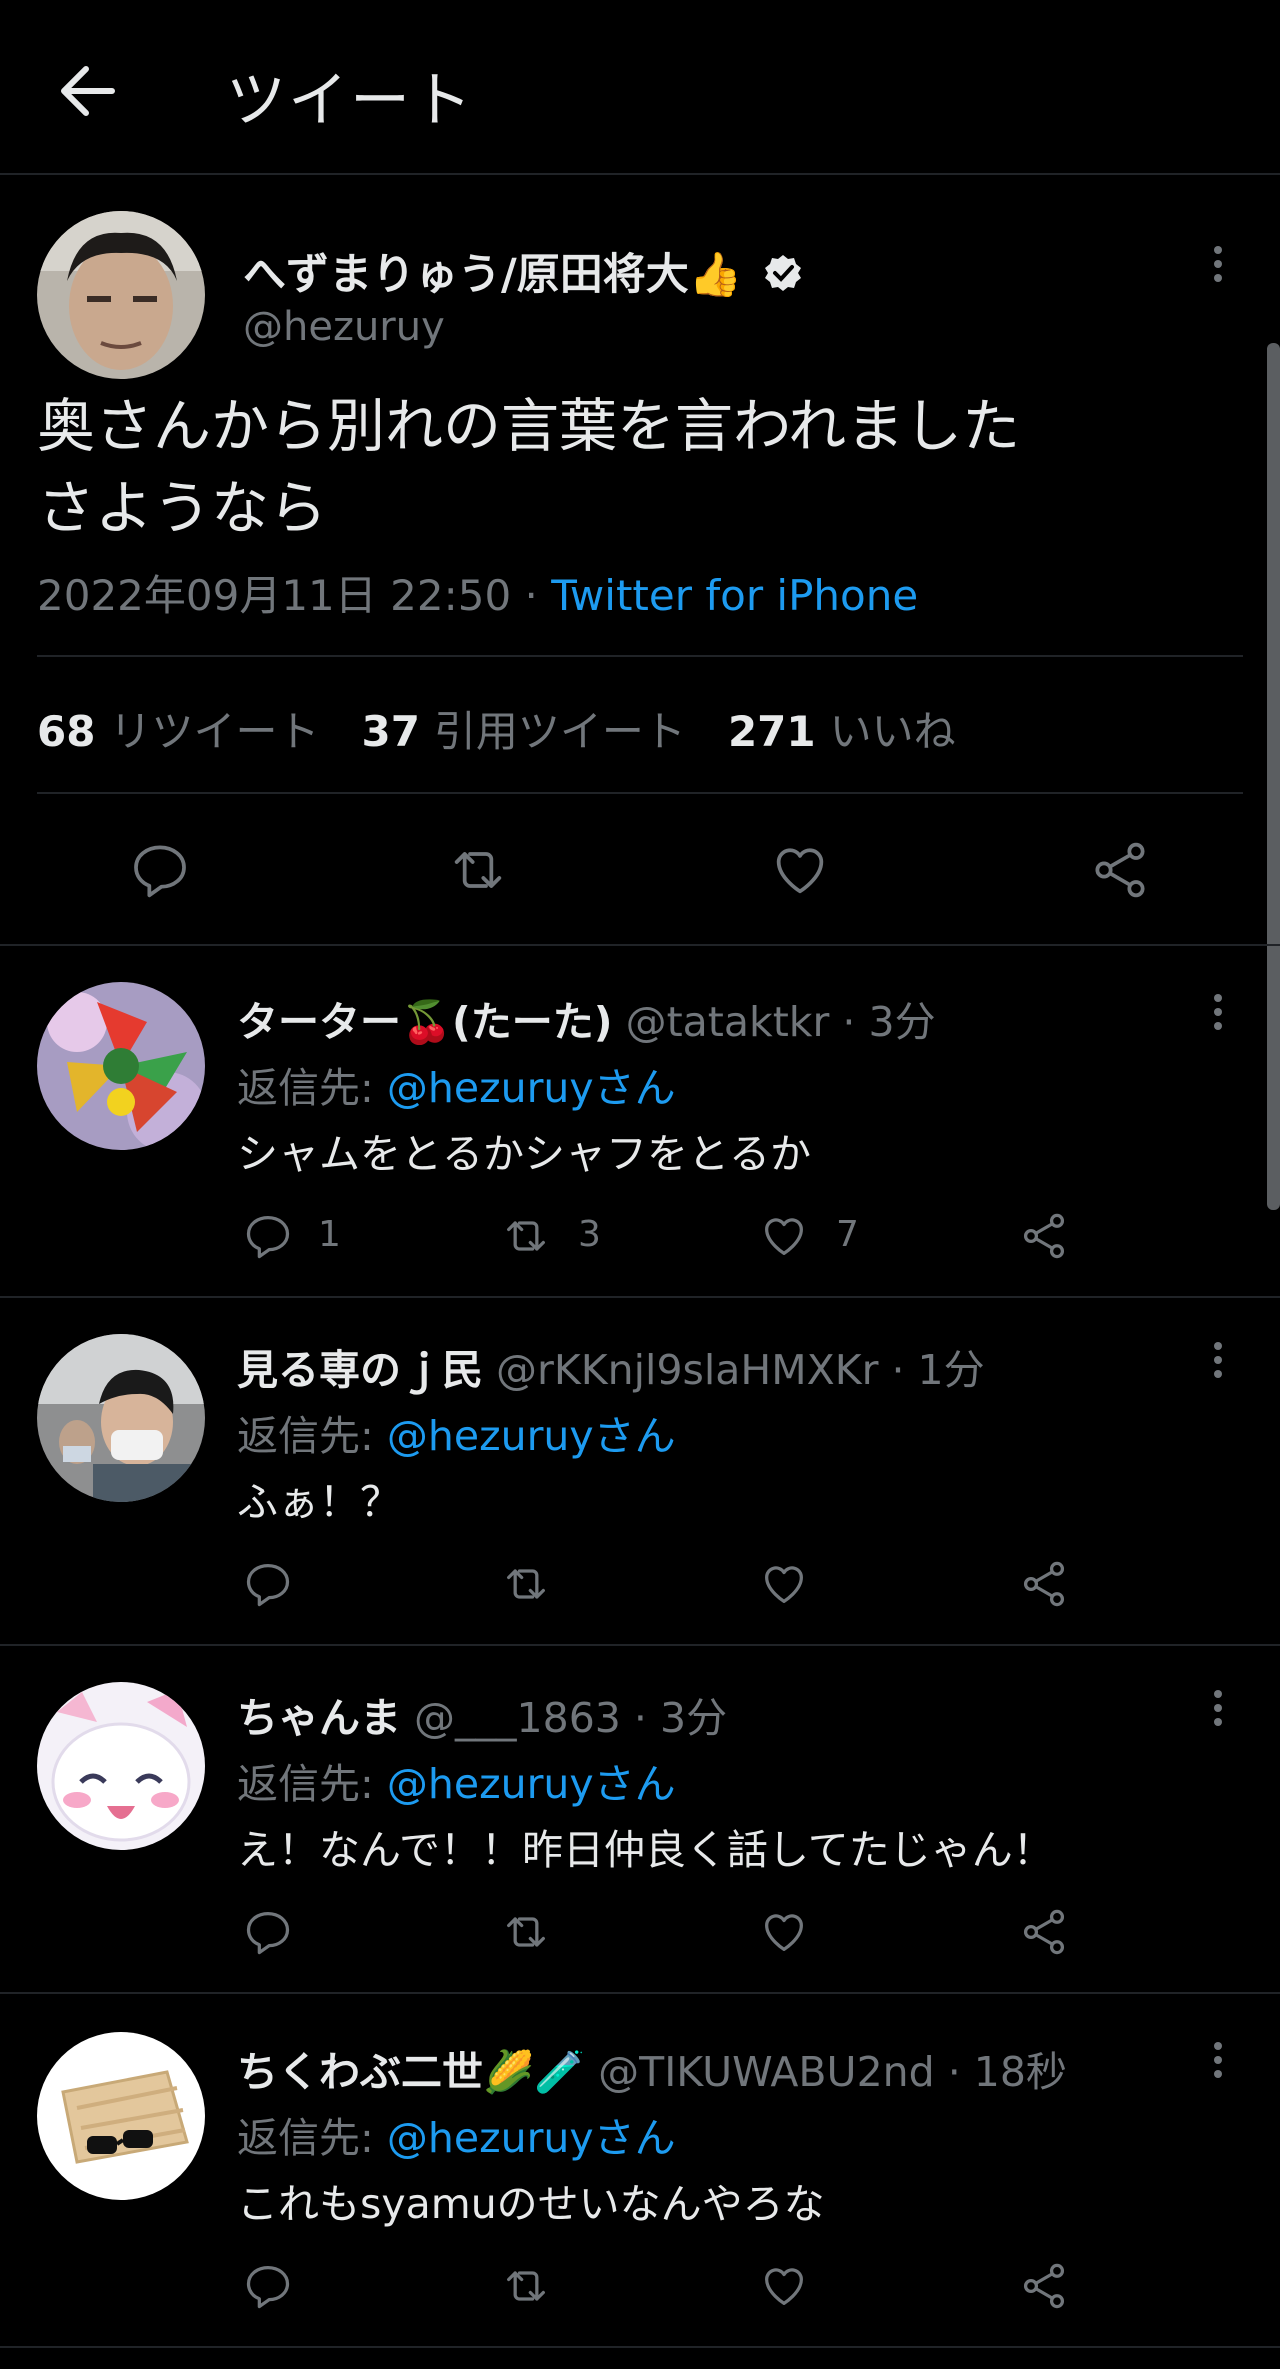 The image size is (1280, 2369). What do you see at coordinates (178, 731) in the screenshot?
I see `retweets-stat: 68 リツイート` at bounding box center [178, 731].